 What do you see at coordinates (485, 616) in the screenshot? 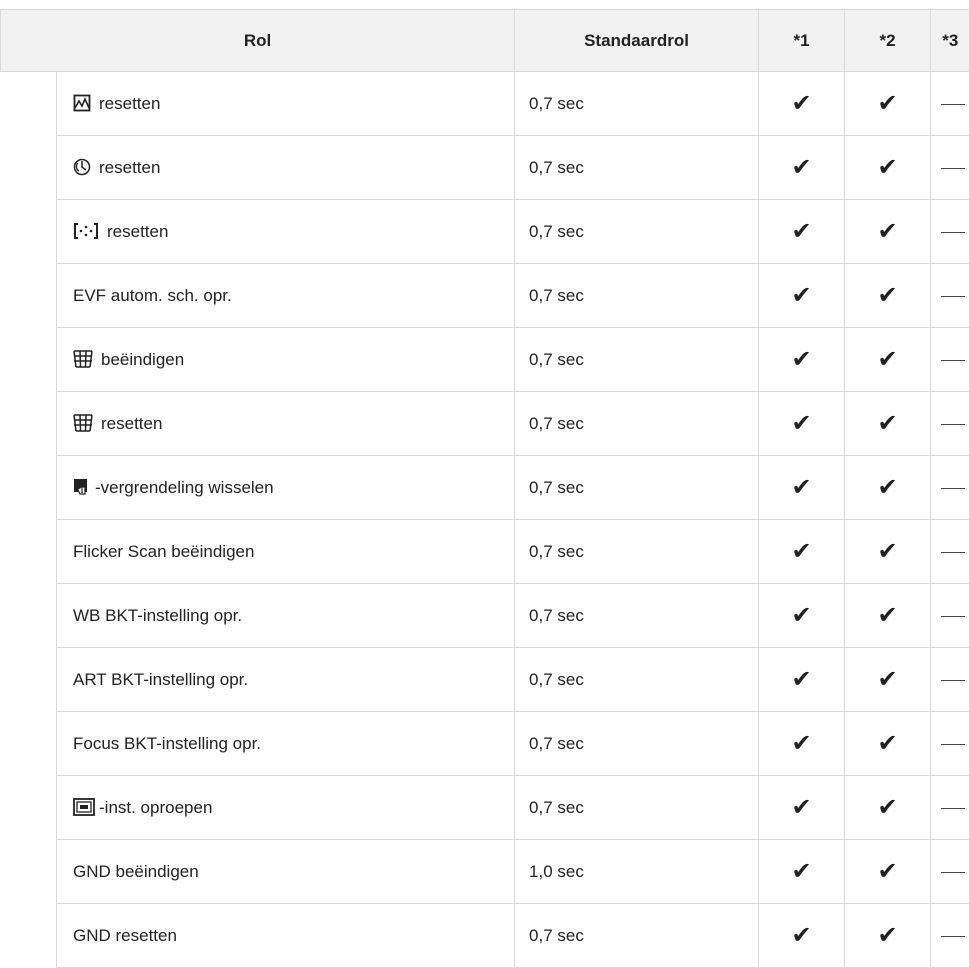
I see `table-row: WB BKT-instelling opr.0,7 sec✔✔` at bounding box center [485, 616].